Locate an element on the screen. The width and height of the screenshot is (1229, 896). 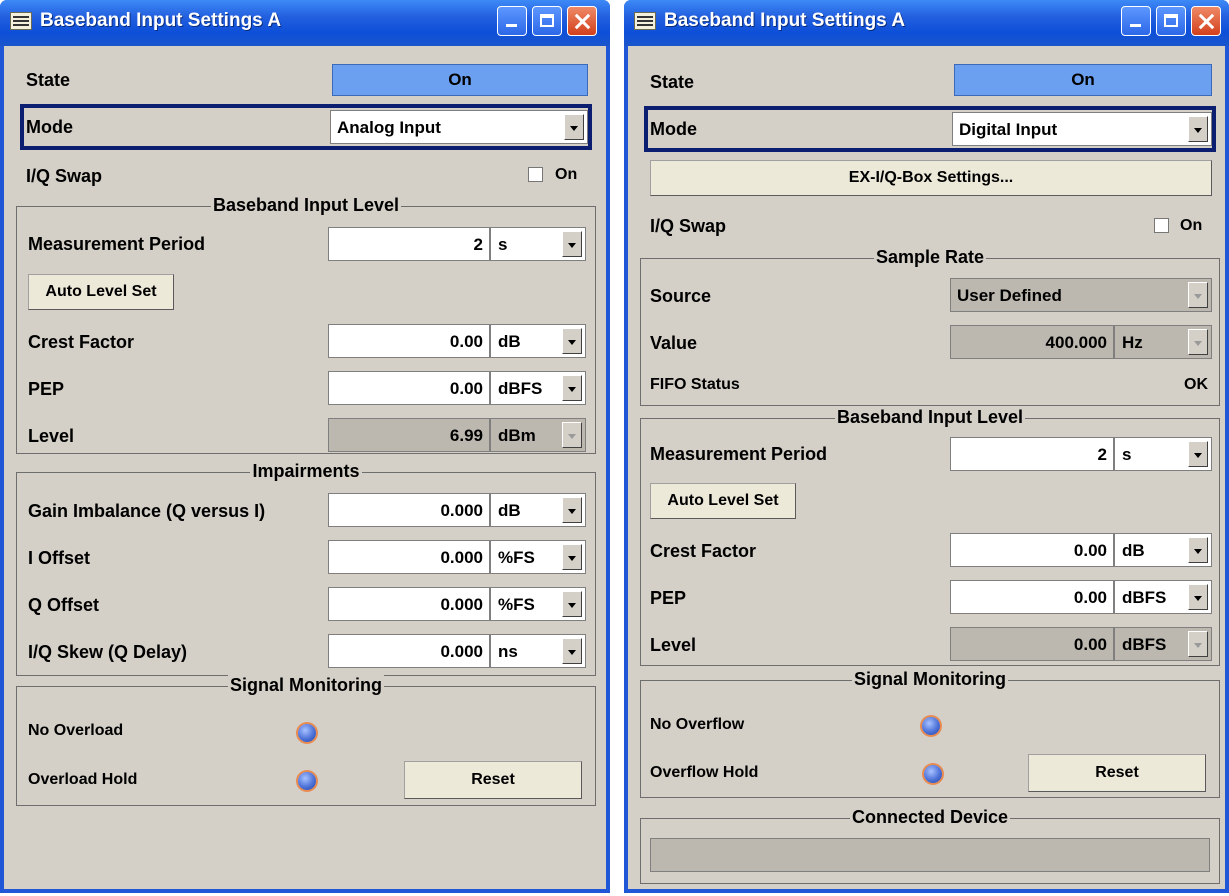
q-offset-label: Q Offset is located at coordinates (64, 605).